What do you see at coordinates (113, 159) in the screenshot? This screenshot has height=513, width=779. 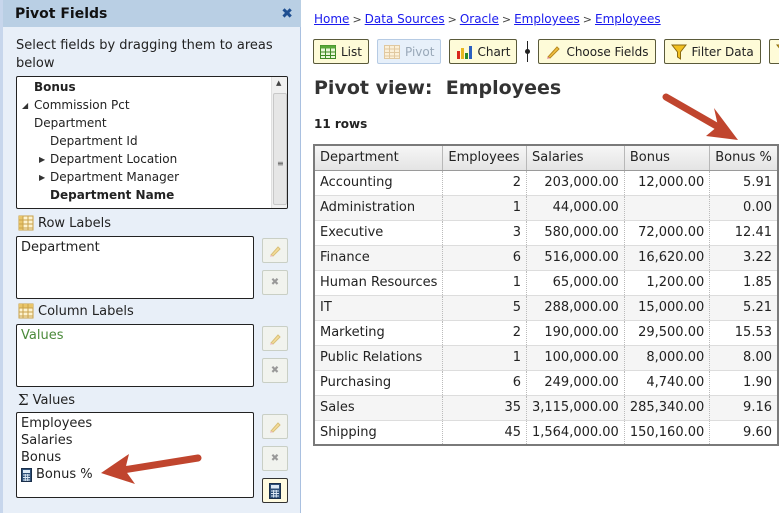 I see `field-item: Department Location` at bounding box center [113, 159].